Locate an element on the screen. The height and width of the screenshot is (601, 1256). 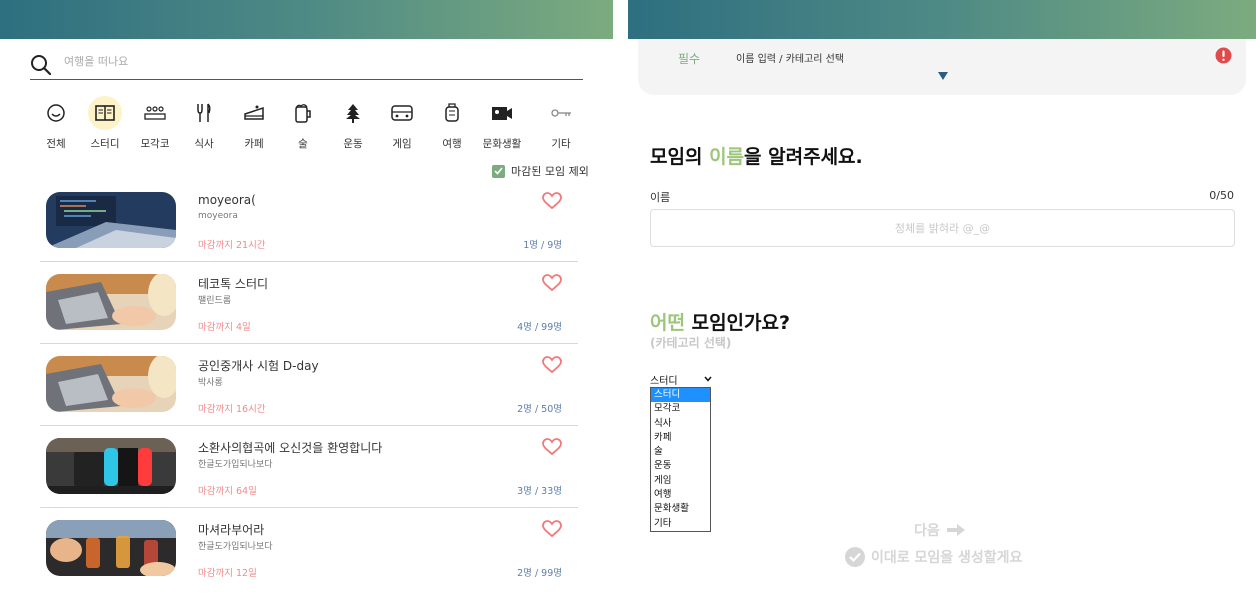
category-cafe: 카페 is located at coordinates (254, 125).